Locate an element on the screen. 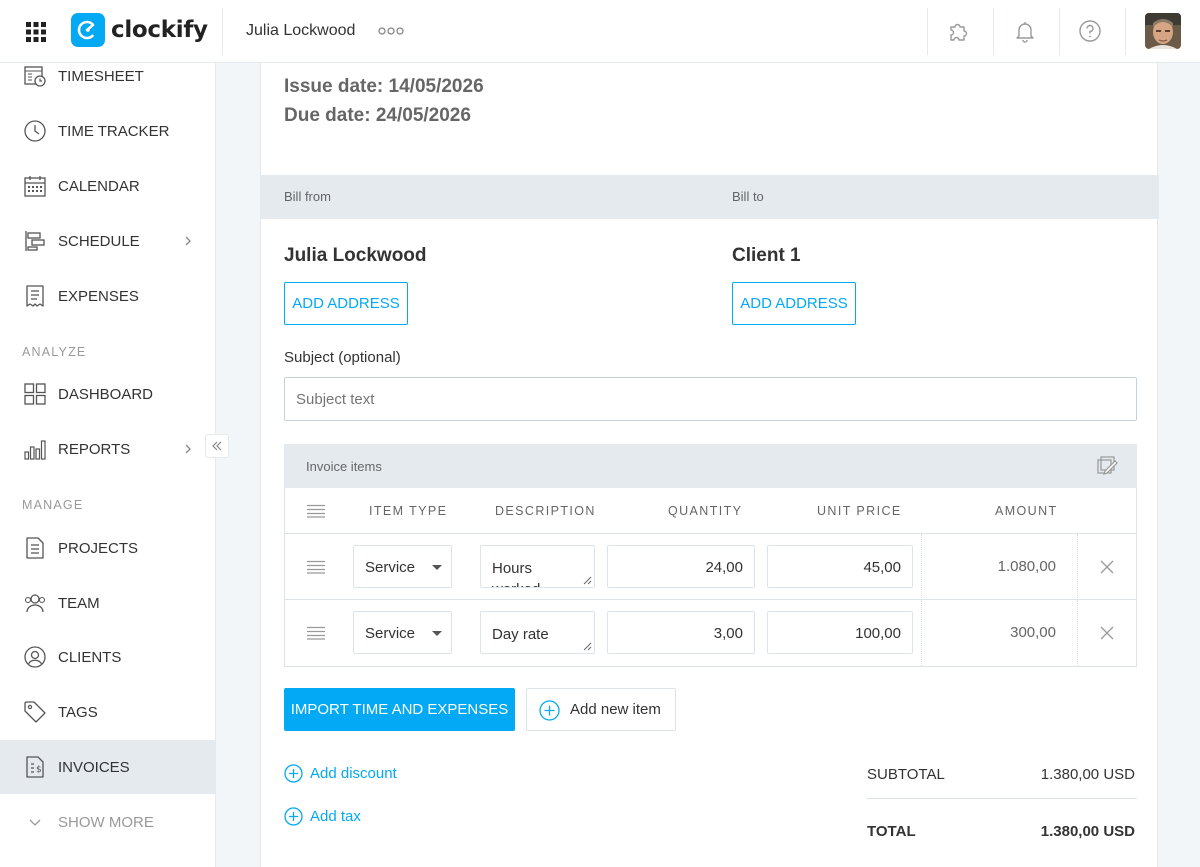  invoice-icon: $ is located at coordinates (35, 767).